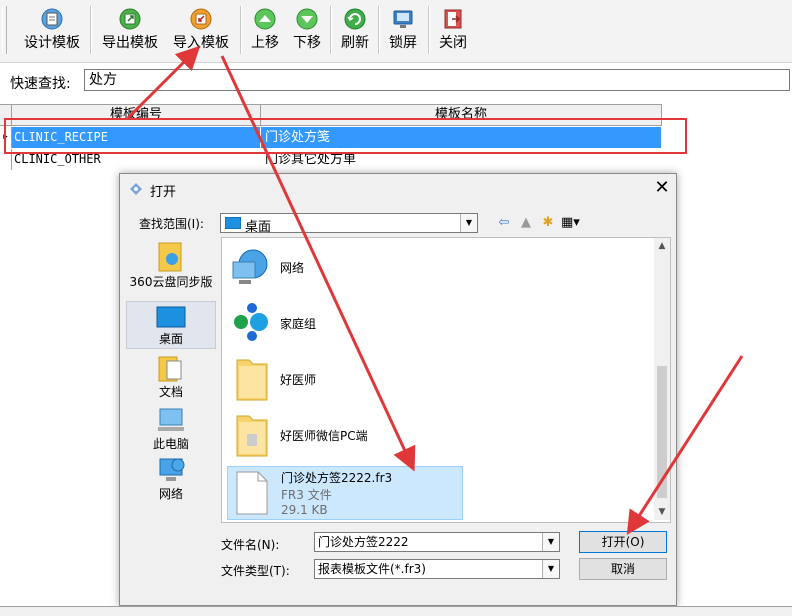 The height and width of the screenshot is (616, 792). I want to click on quick-search-input: 处方, so click(437, 80).